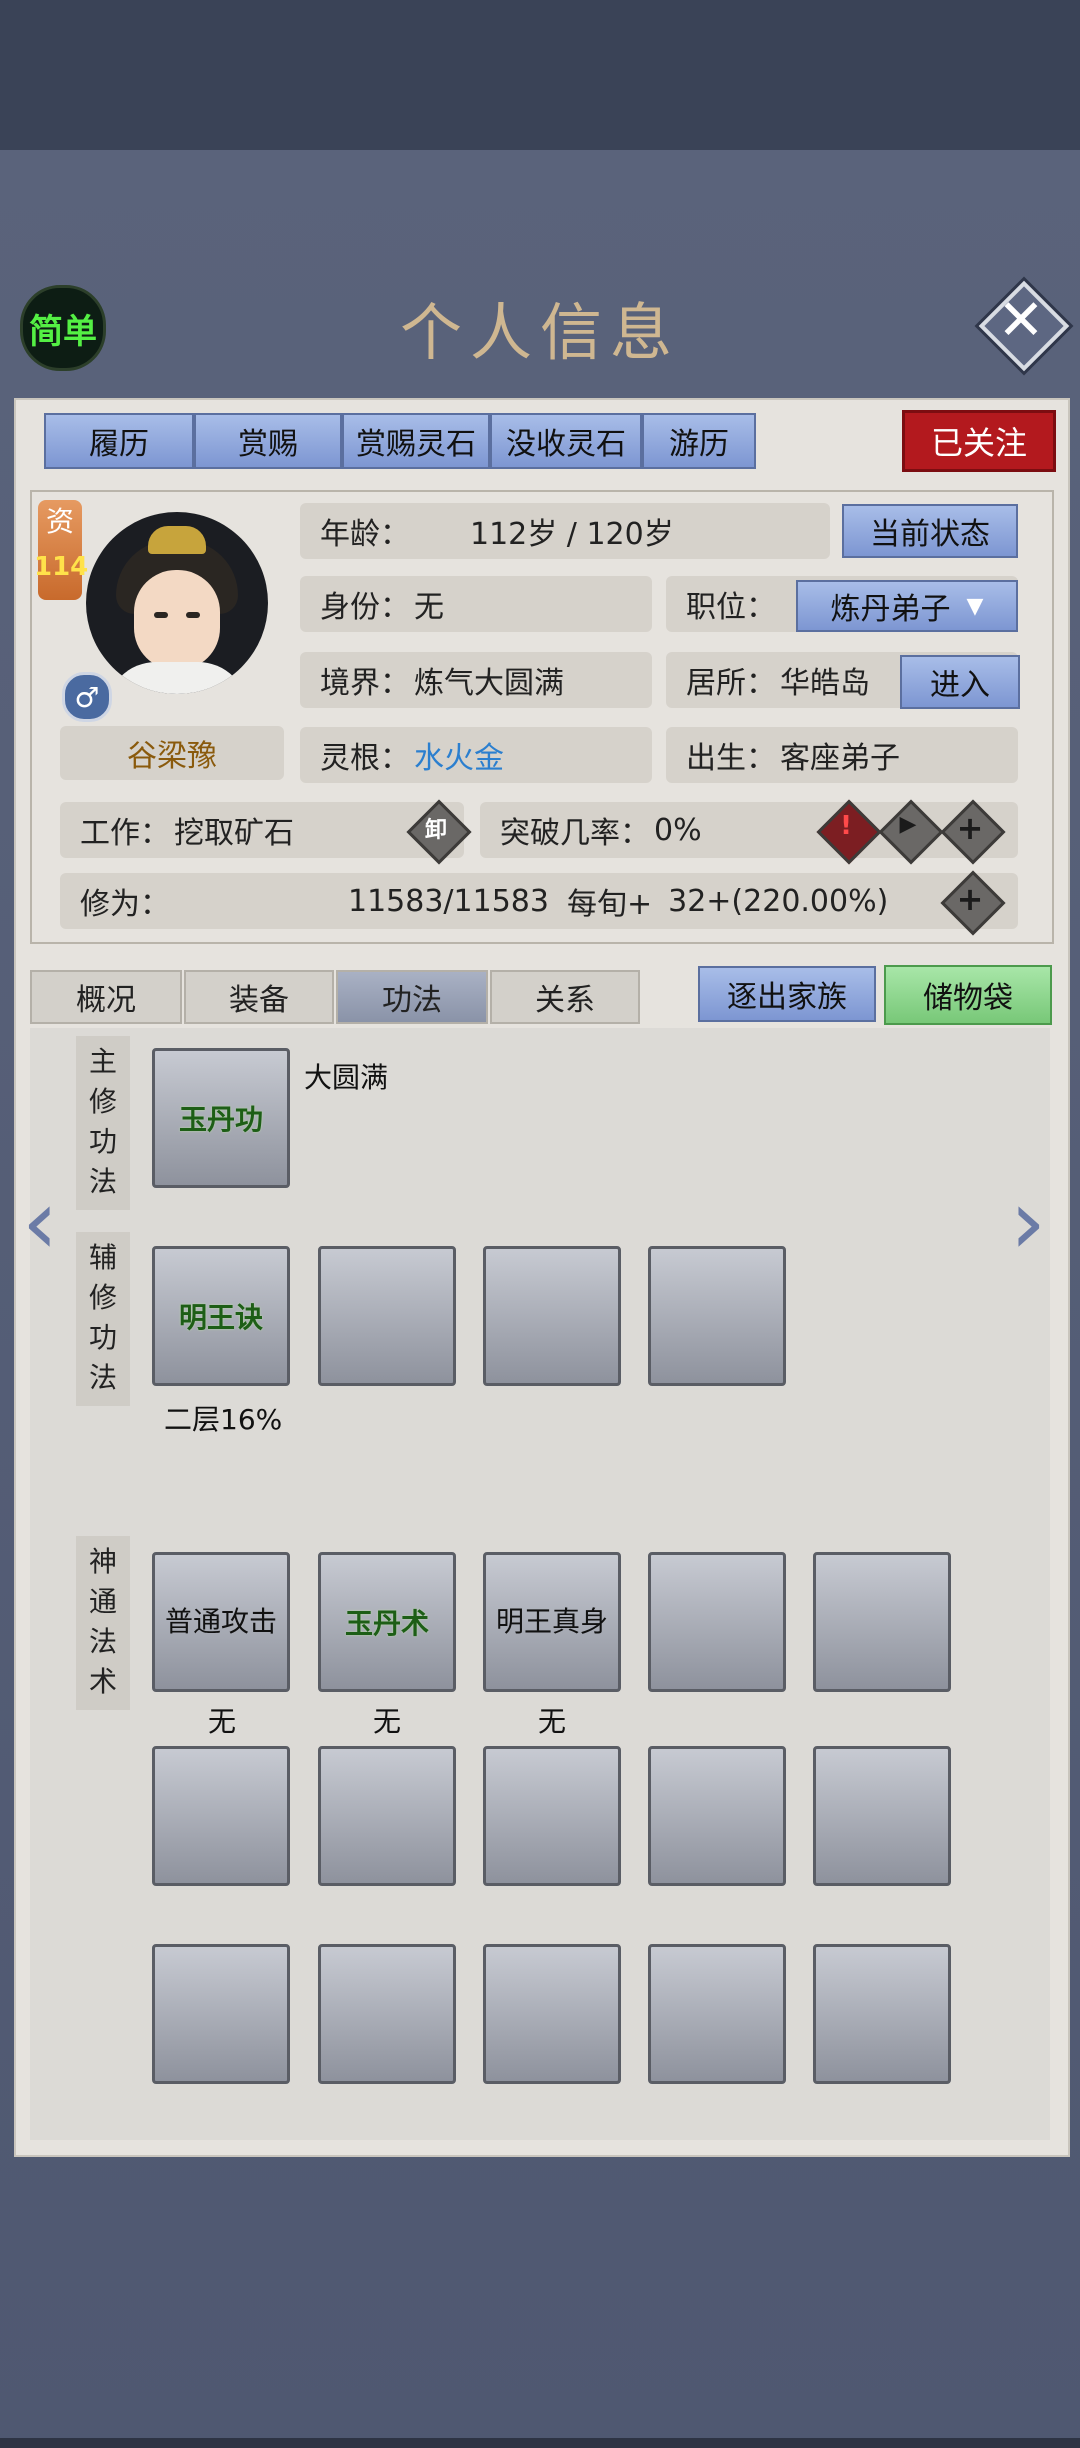 Image resolution: width=1080 pixels, height=2448 pixels. I want to click on work-field: 工作： 挖取矿石, so click(262, 830).